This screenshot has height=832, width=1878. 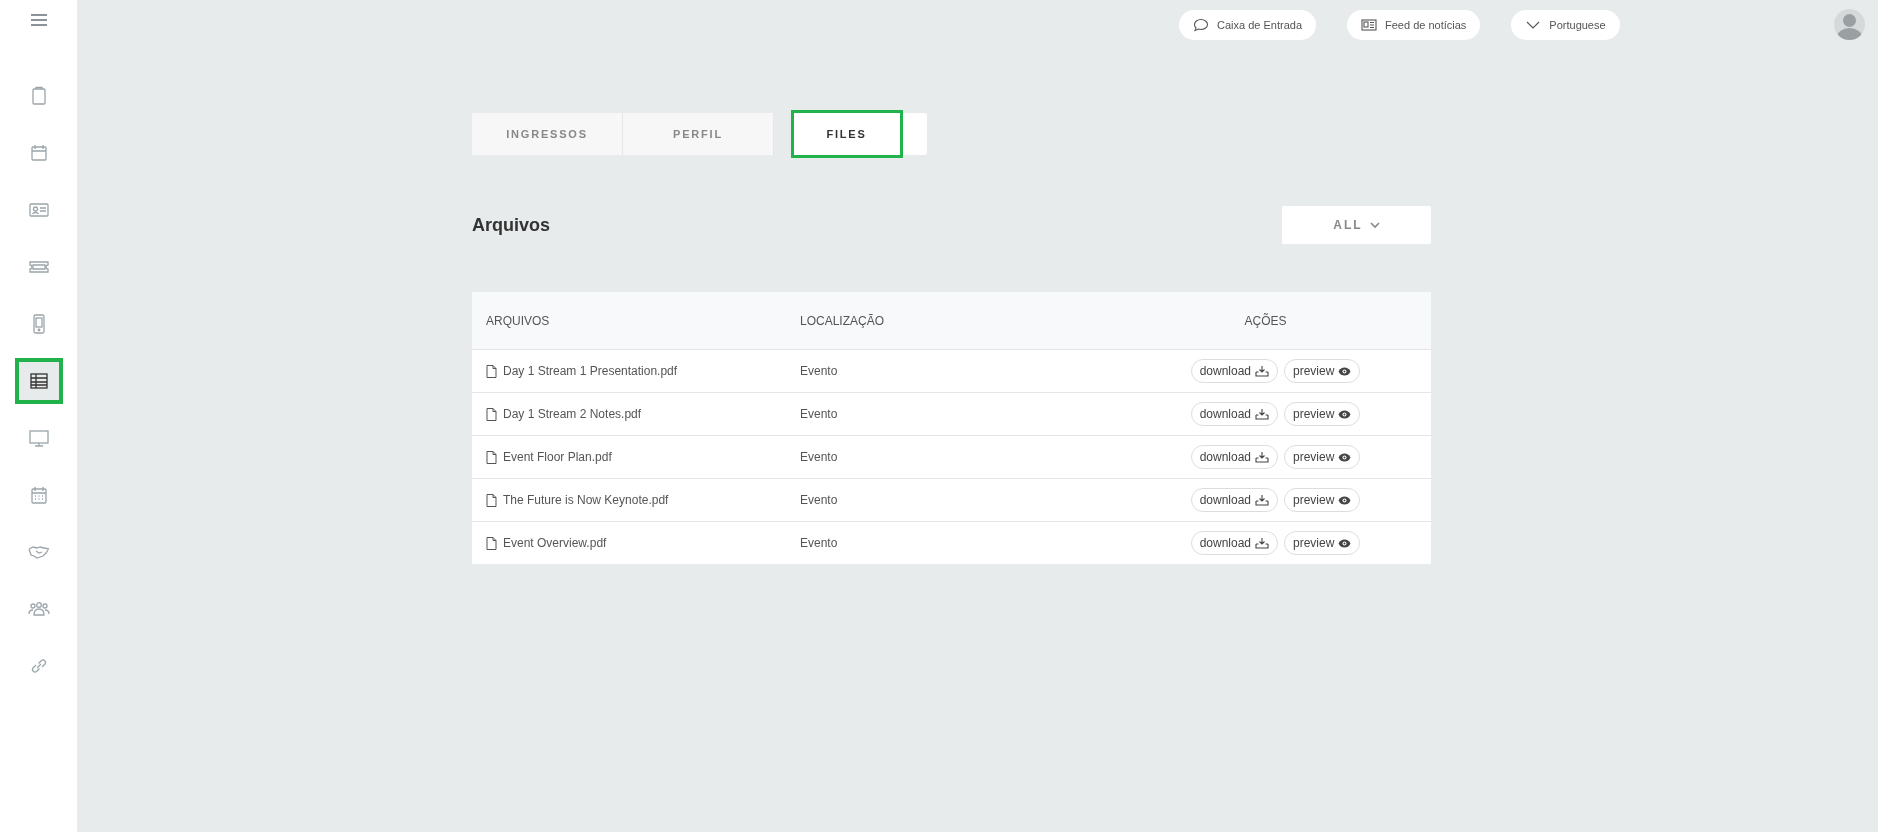 I want to click on column-header: LOCALIZAÇÃO, so click(x=843, y=320).